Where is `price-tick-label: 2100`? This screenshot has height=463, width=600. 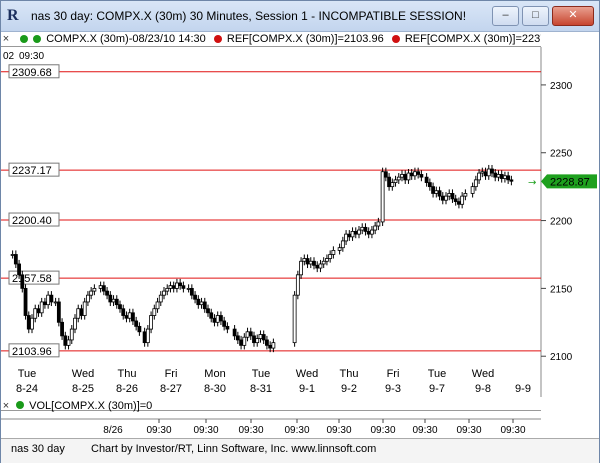 price-tick-label: 2100 is located at coordinates (561, 357).